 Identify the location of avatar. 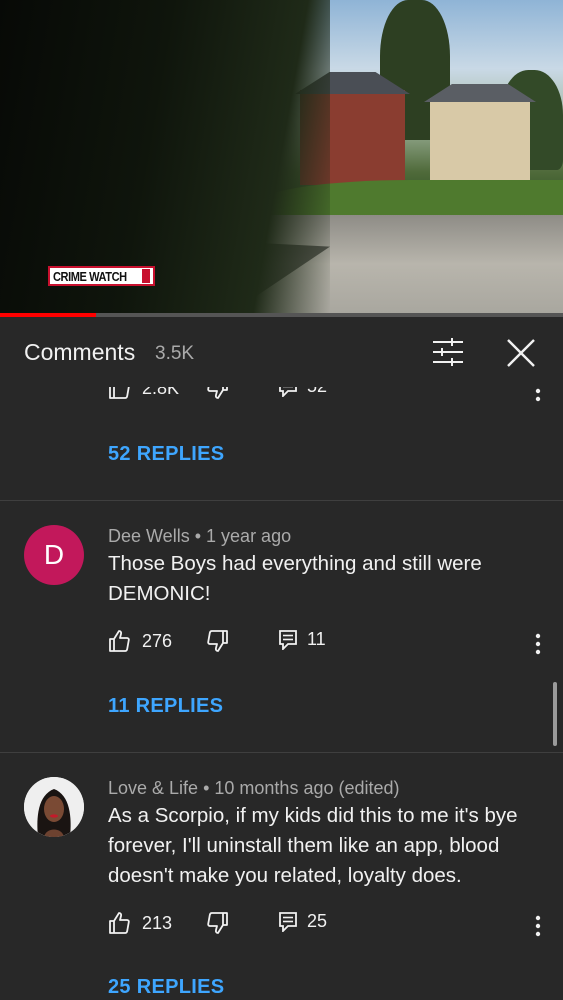
(54, 807).